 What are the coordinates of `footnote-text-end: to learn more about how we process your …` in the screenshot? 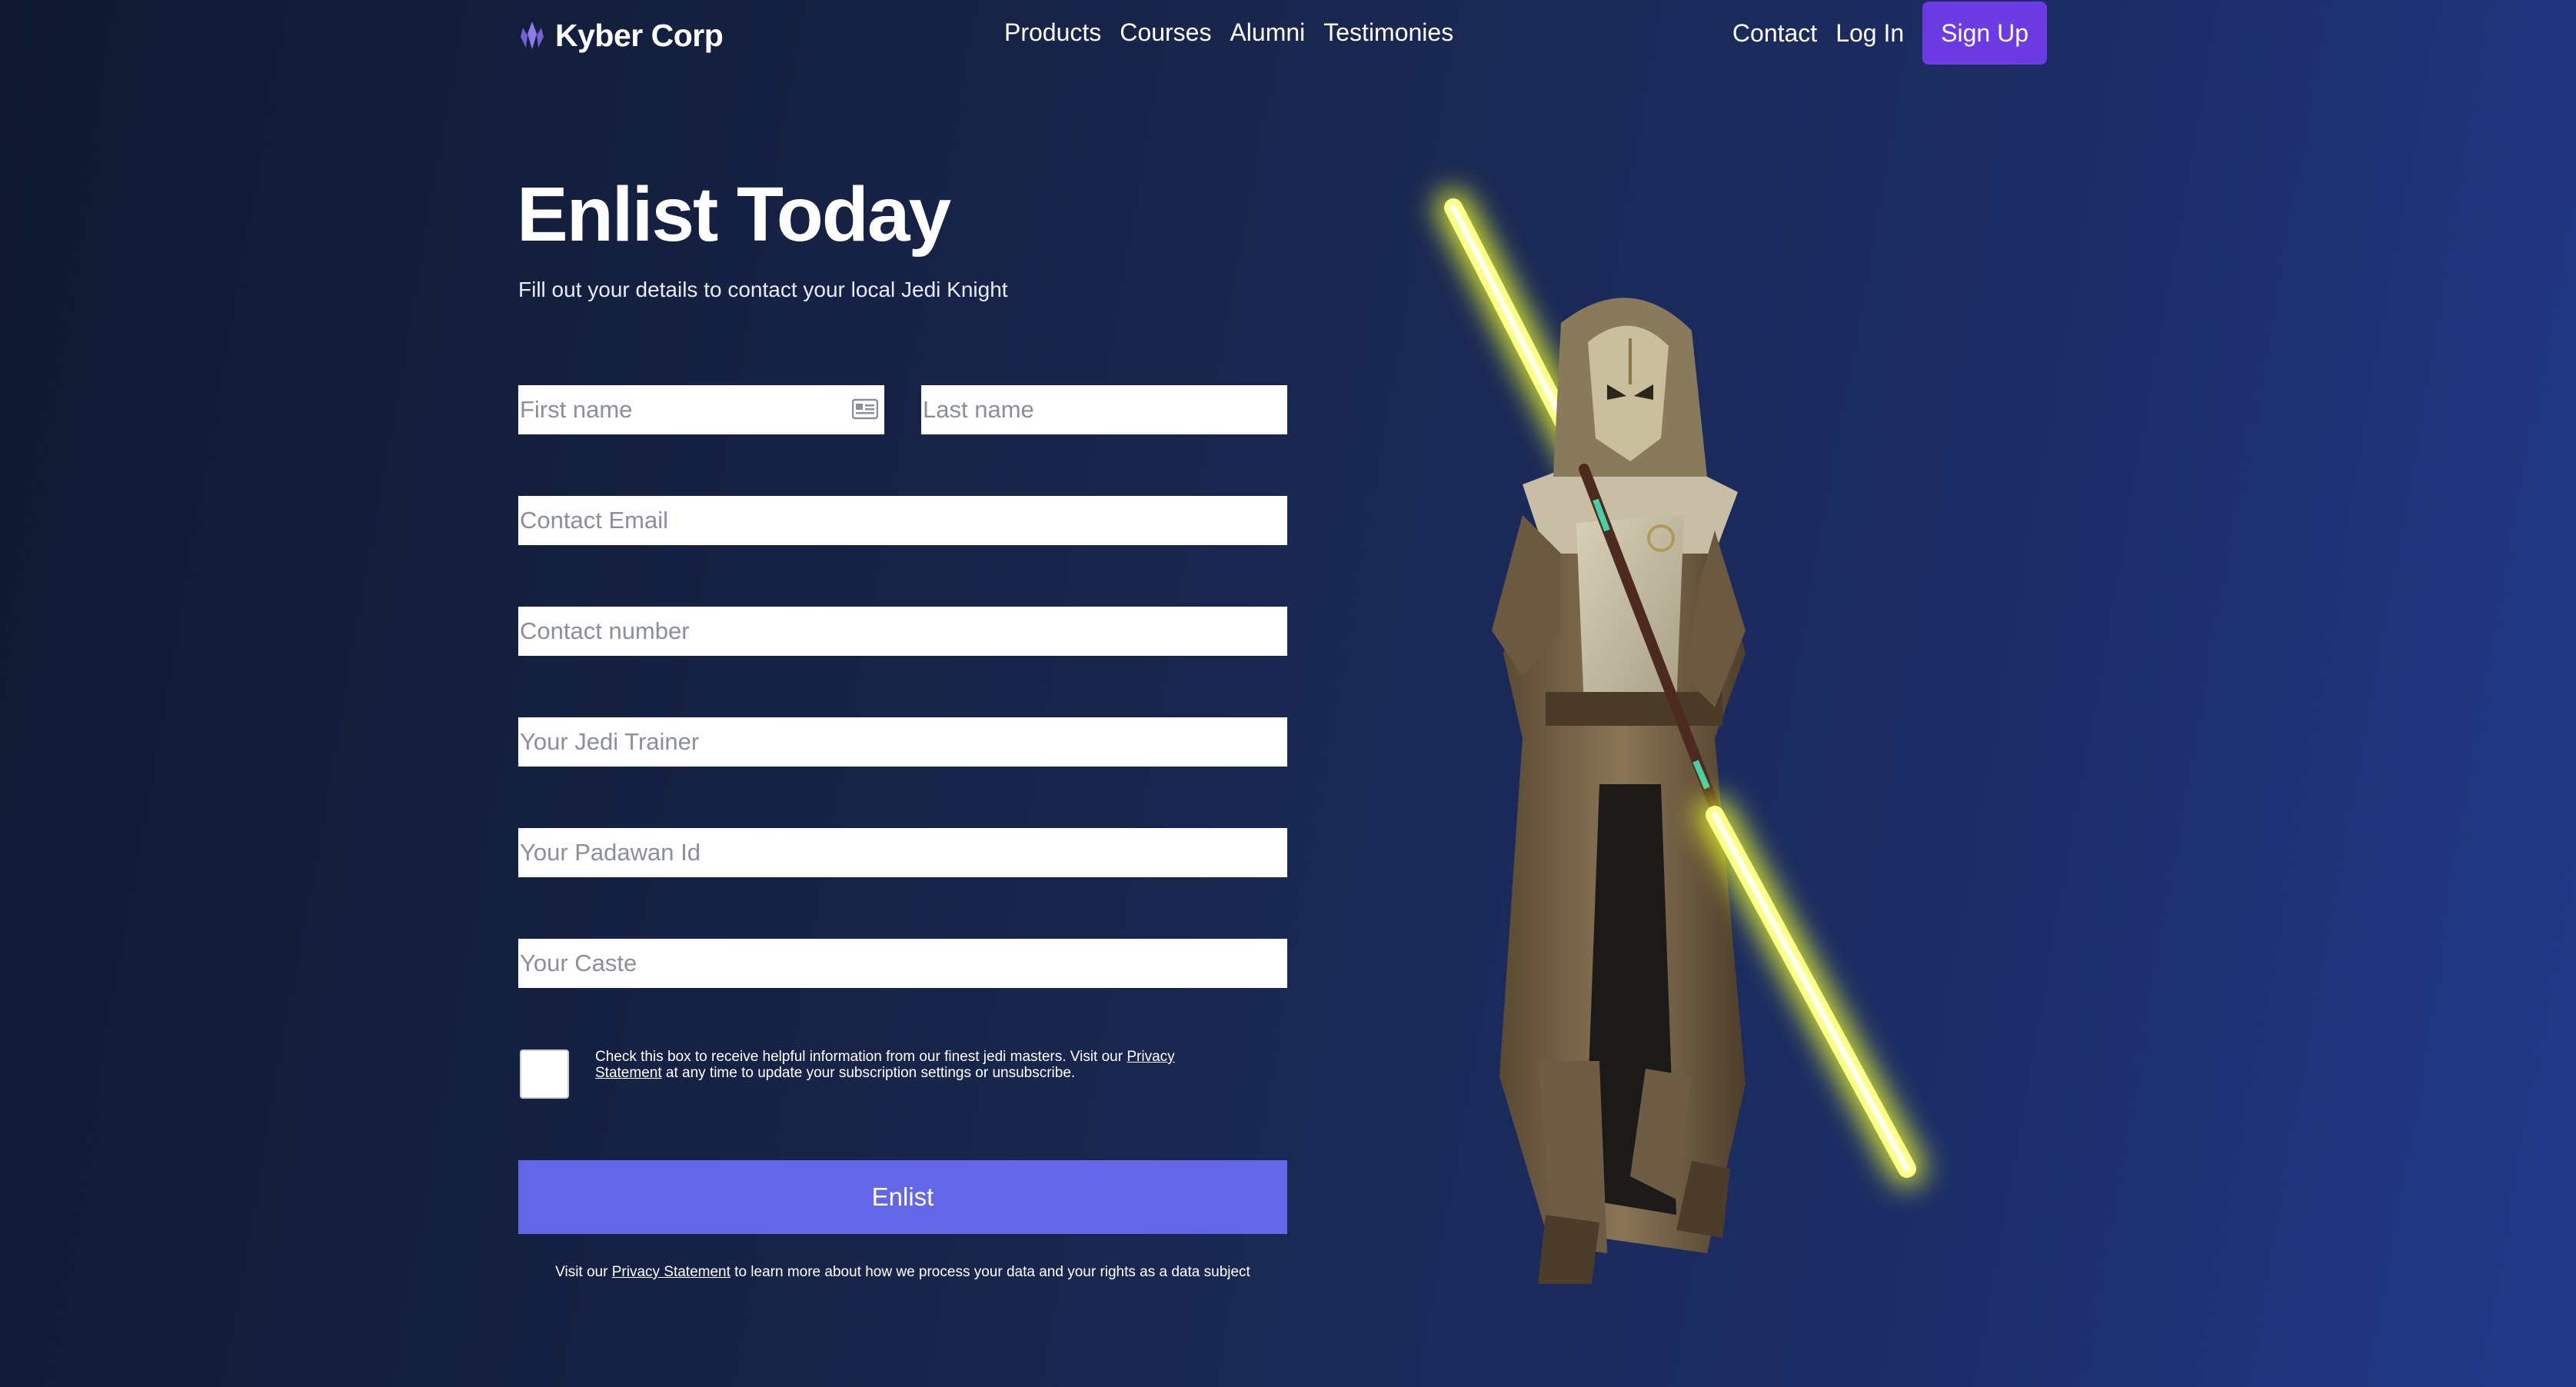 It's located at (990, 1272).